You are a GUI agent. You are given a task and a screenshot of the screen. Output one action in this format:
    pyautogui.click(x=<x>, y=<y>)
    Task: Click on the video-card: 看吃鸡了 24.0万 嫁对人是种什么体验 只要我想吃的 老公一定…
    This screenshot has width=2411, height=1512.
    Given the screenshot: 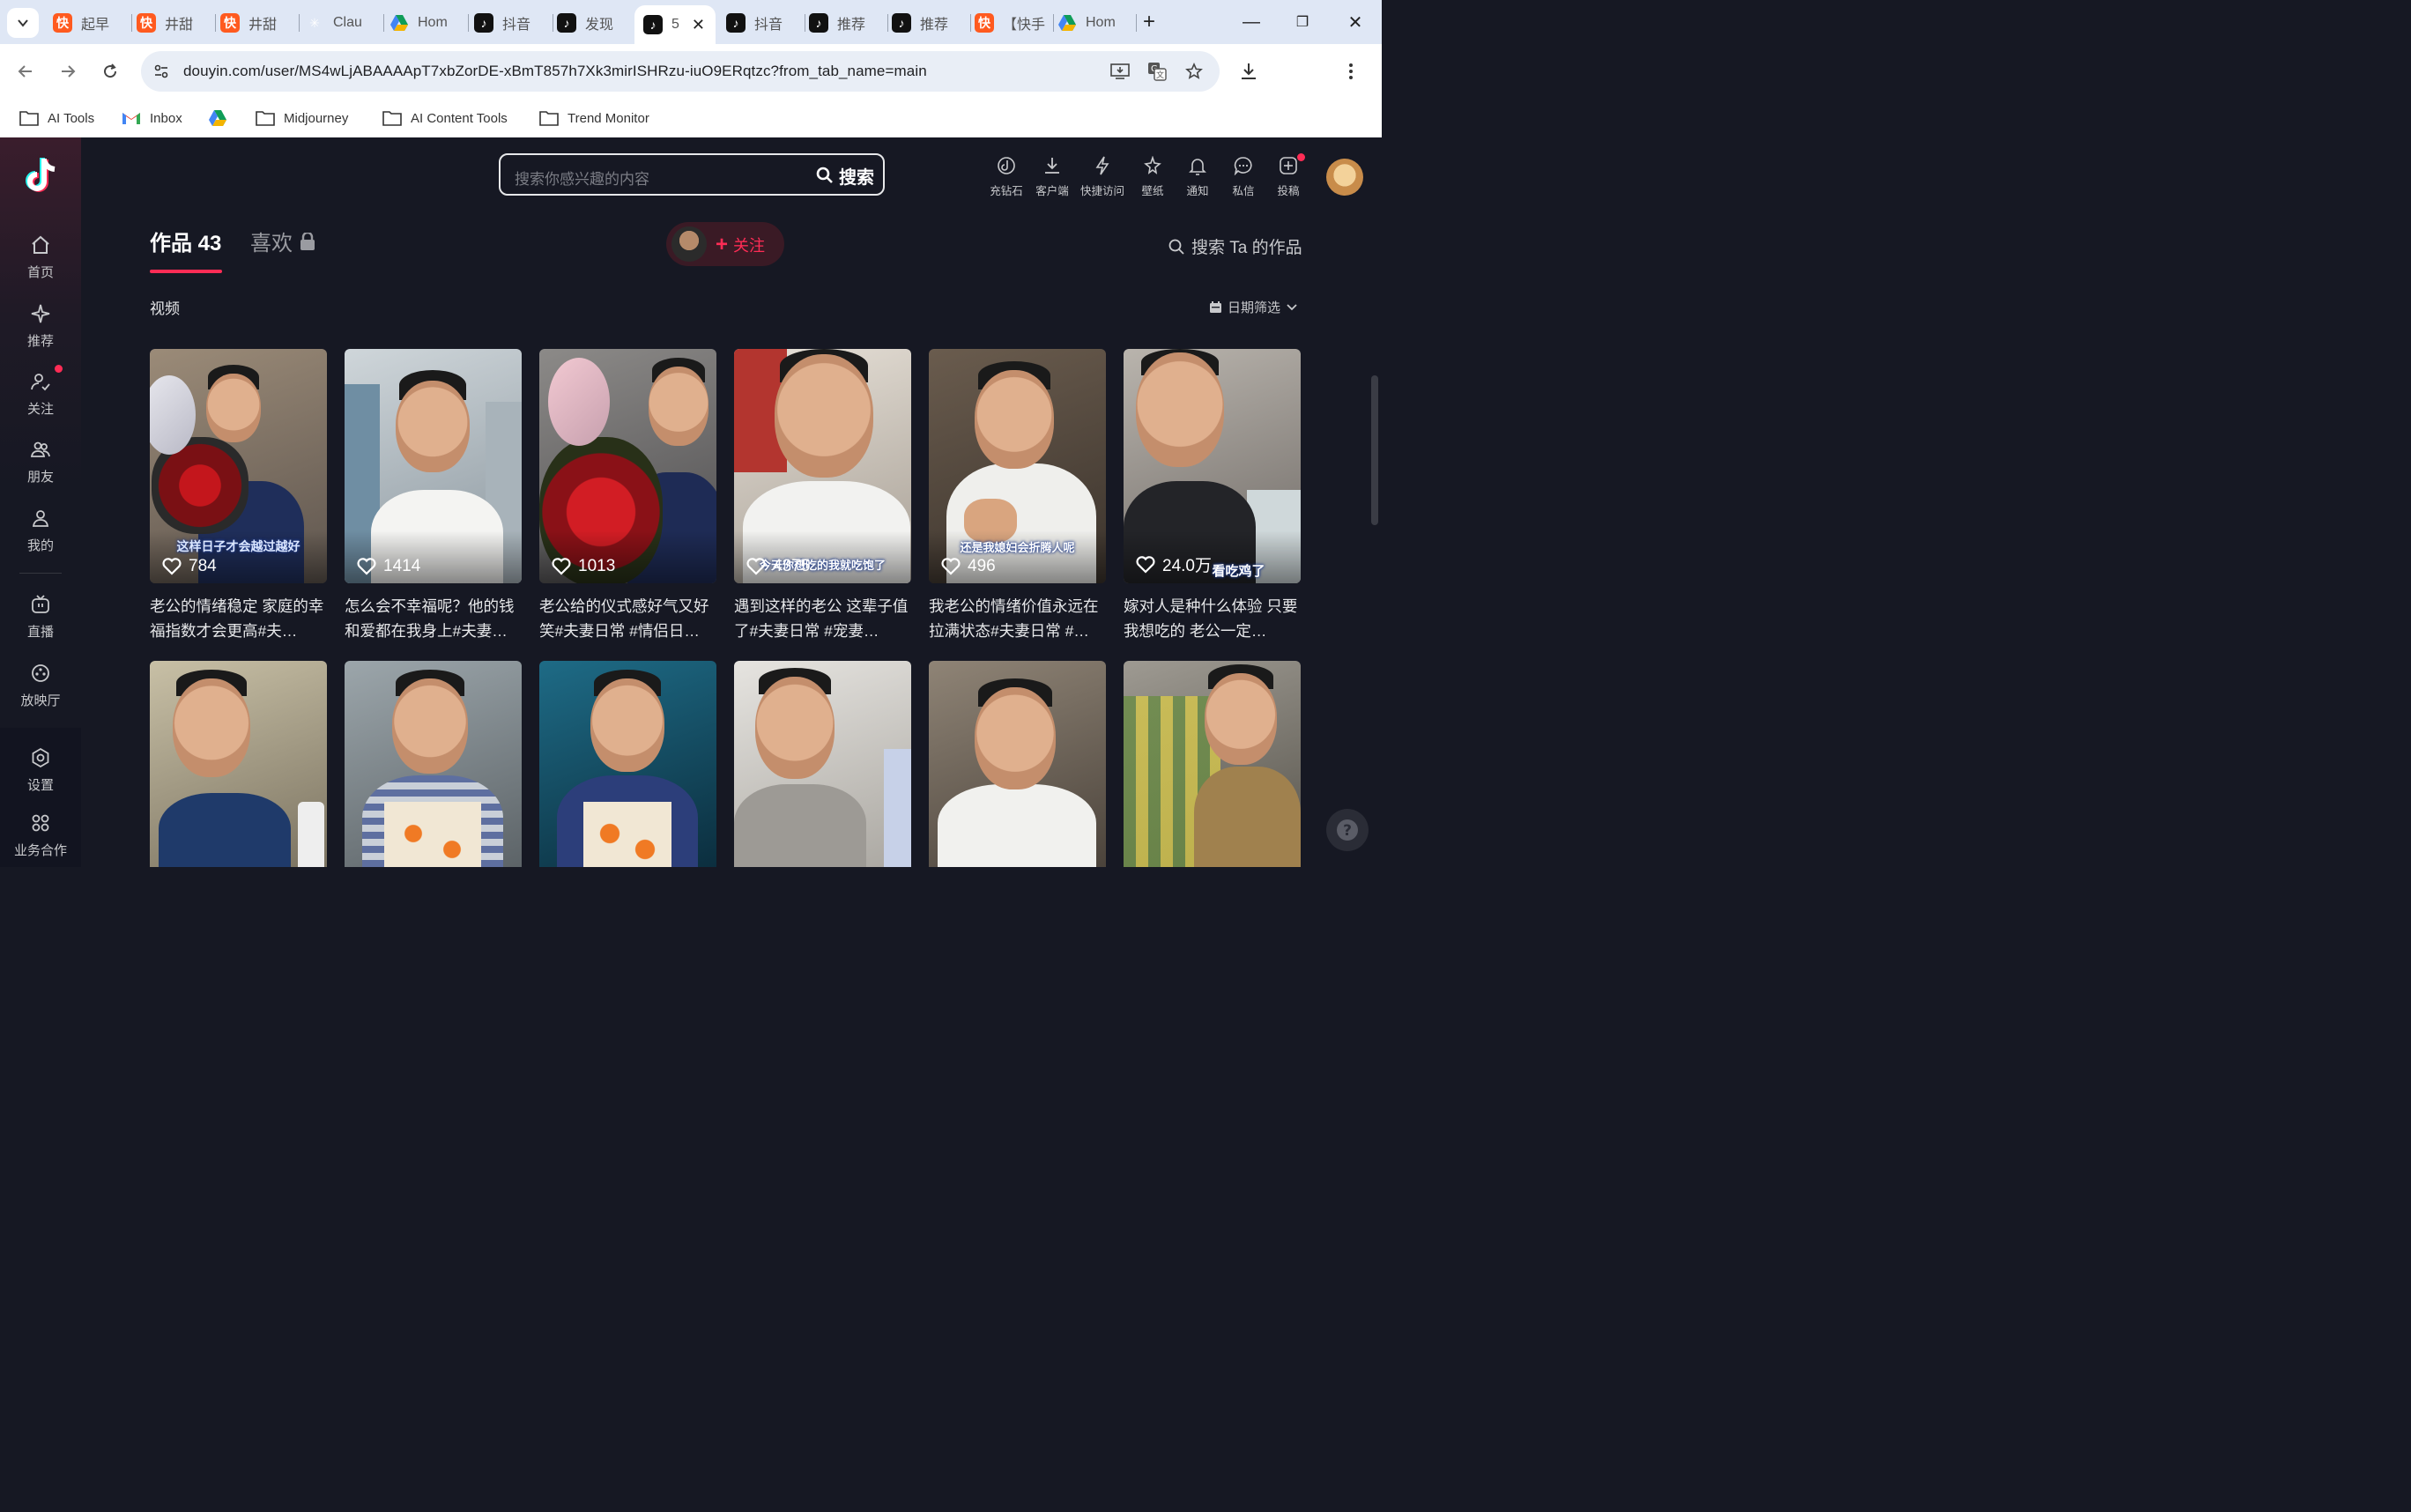 What is the action you would take?
    pyautogui.click(x=1212, y=496)
    